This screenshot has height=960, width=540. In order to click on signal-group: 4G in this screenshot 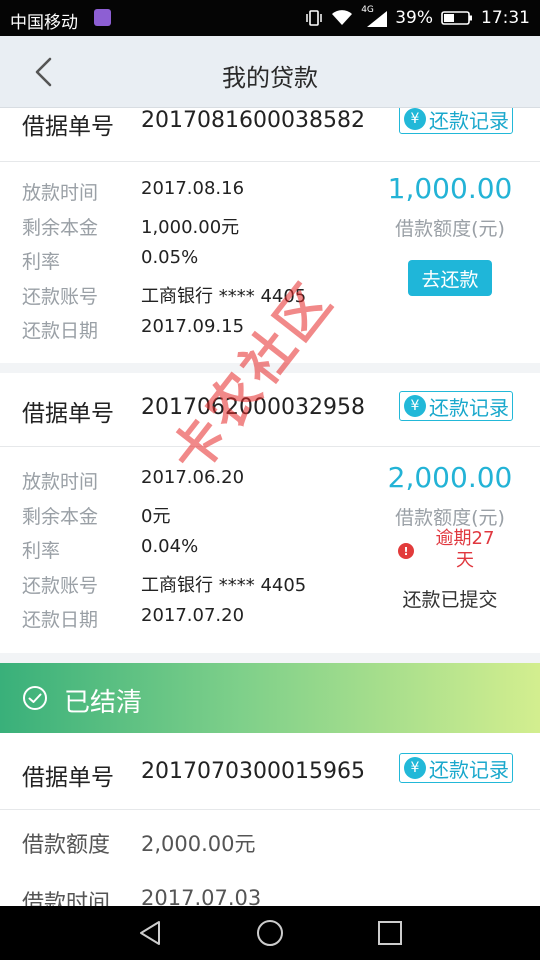, I will do `click(374, 16)`.